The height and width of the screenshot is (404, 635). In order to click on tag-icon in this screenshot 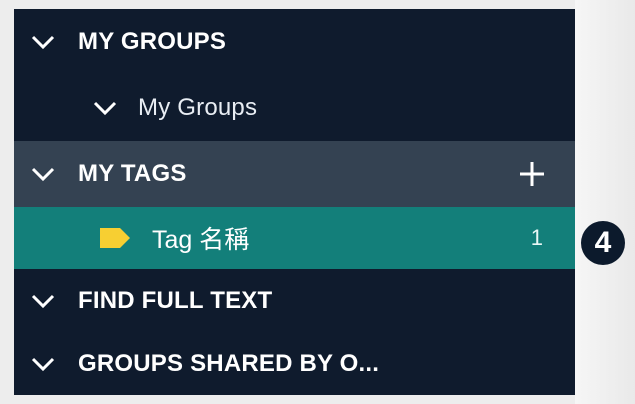, I will do `click(115, 238)`.